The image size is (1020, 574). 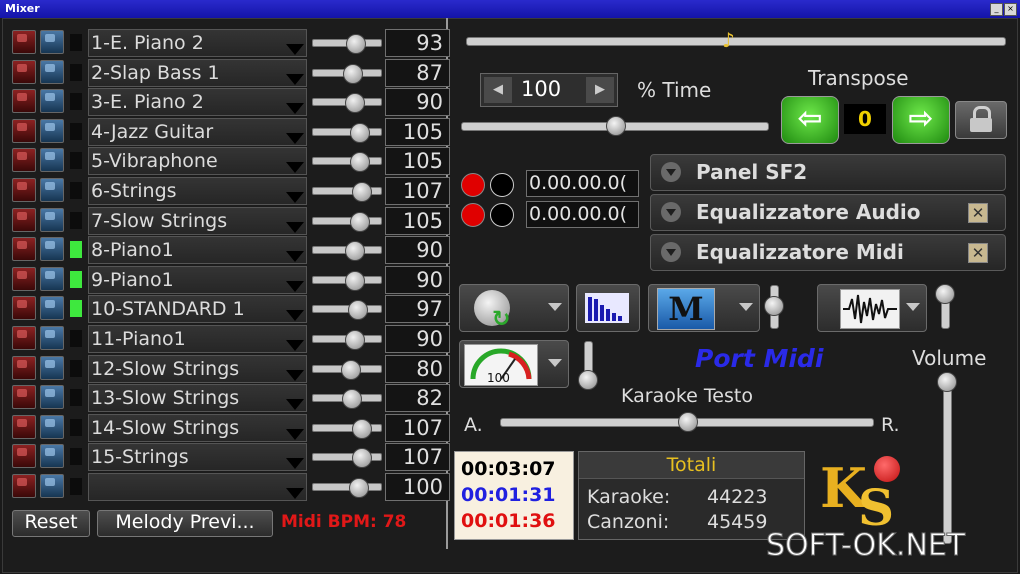 I want to click on panel-sf2-toggle: Panel SF2, so click(x=828, y=172).